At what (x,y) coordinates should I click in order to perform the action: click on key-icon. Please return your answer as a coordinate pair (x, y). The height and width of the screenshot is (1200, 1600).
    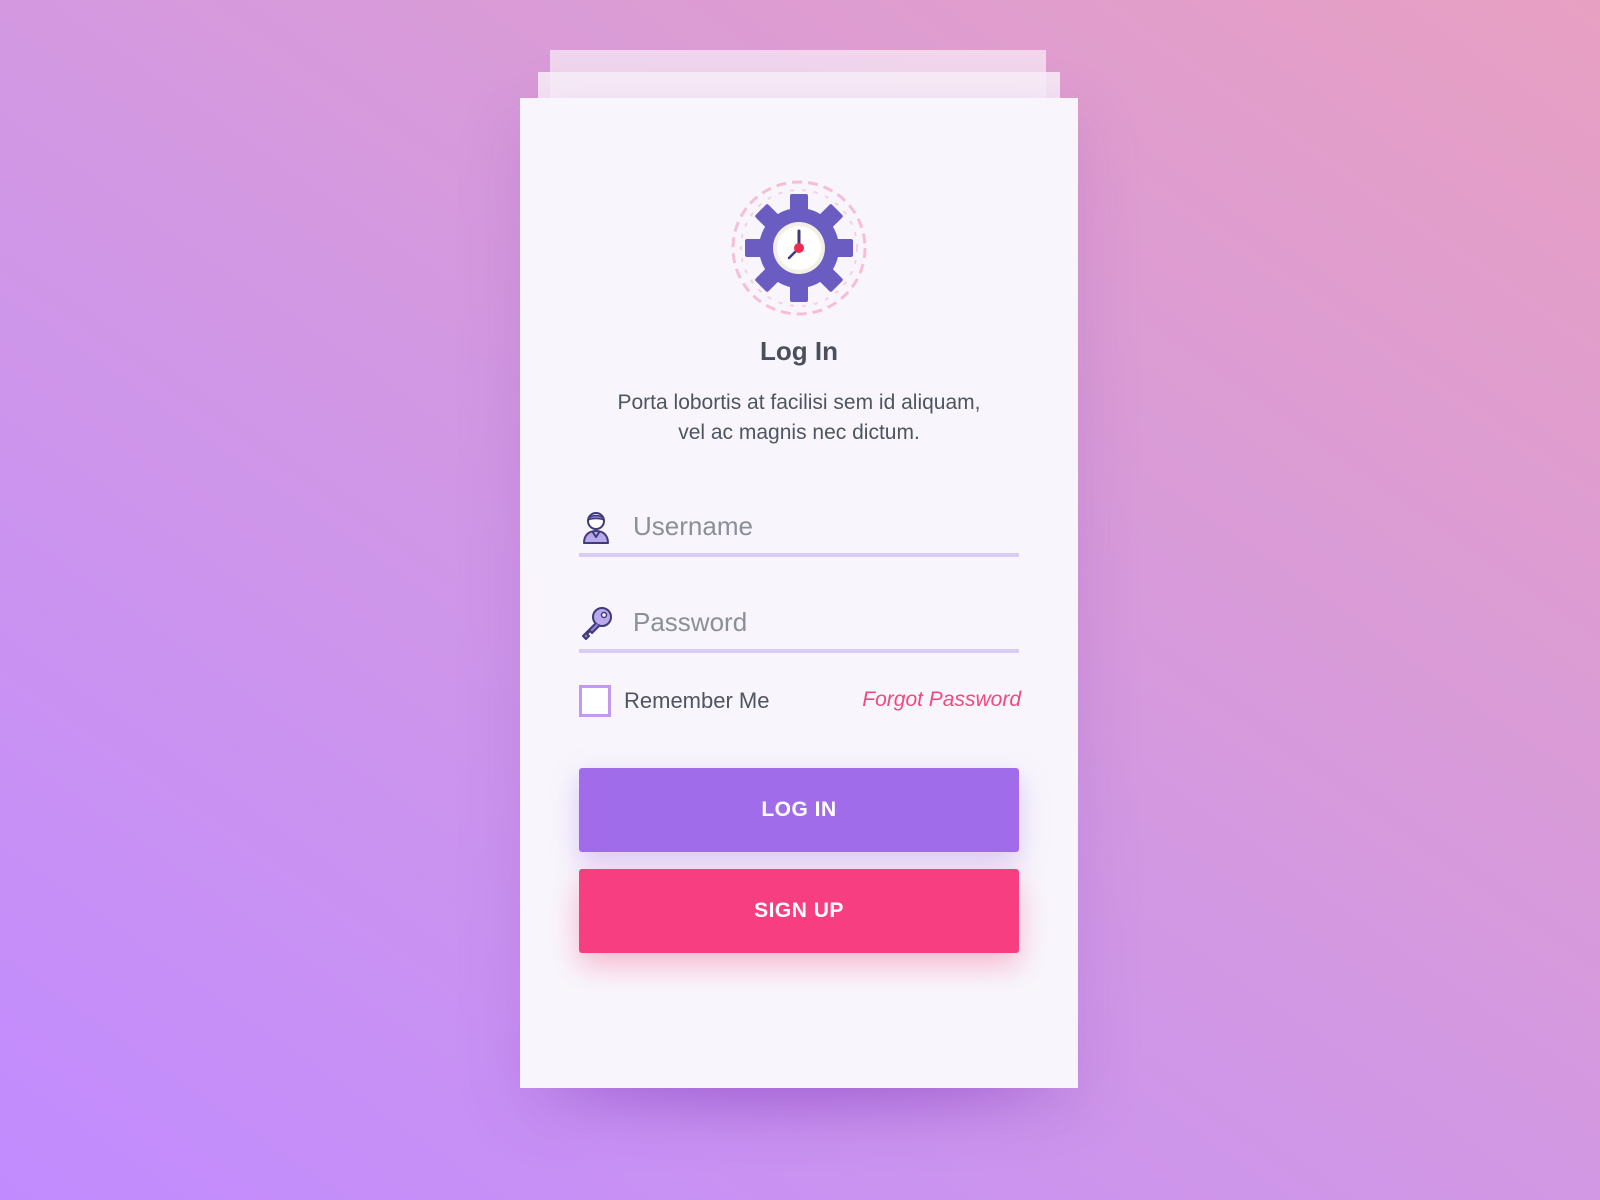
    Looking at the image, I should click on (597, 623).